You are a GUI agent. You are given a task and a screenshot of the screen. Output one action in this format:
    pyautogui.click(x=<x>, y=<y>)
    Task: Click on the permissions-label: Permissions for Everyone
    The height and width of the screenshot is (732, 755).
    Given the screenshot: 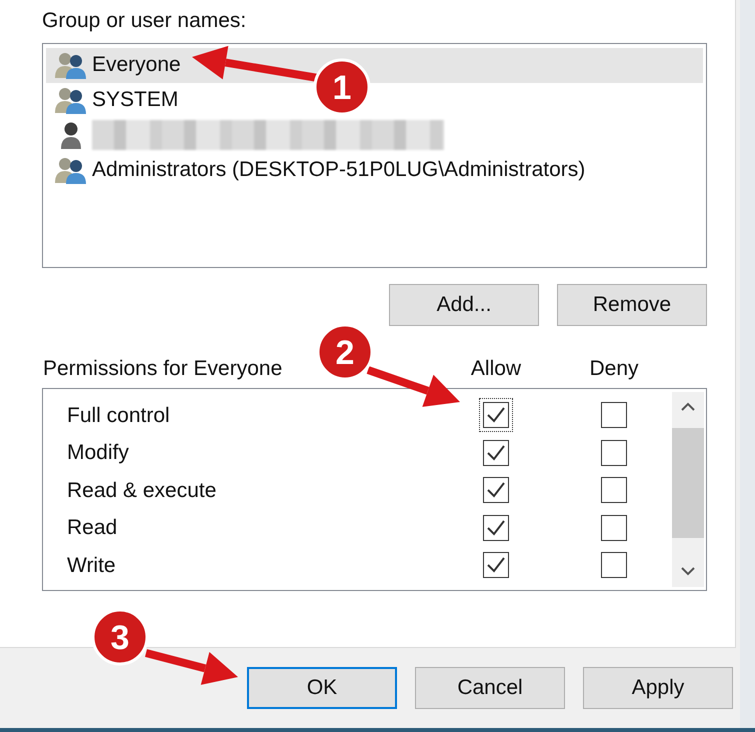 What is the action you would take?
    pyautogui.click(x=163, y=369)
    